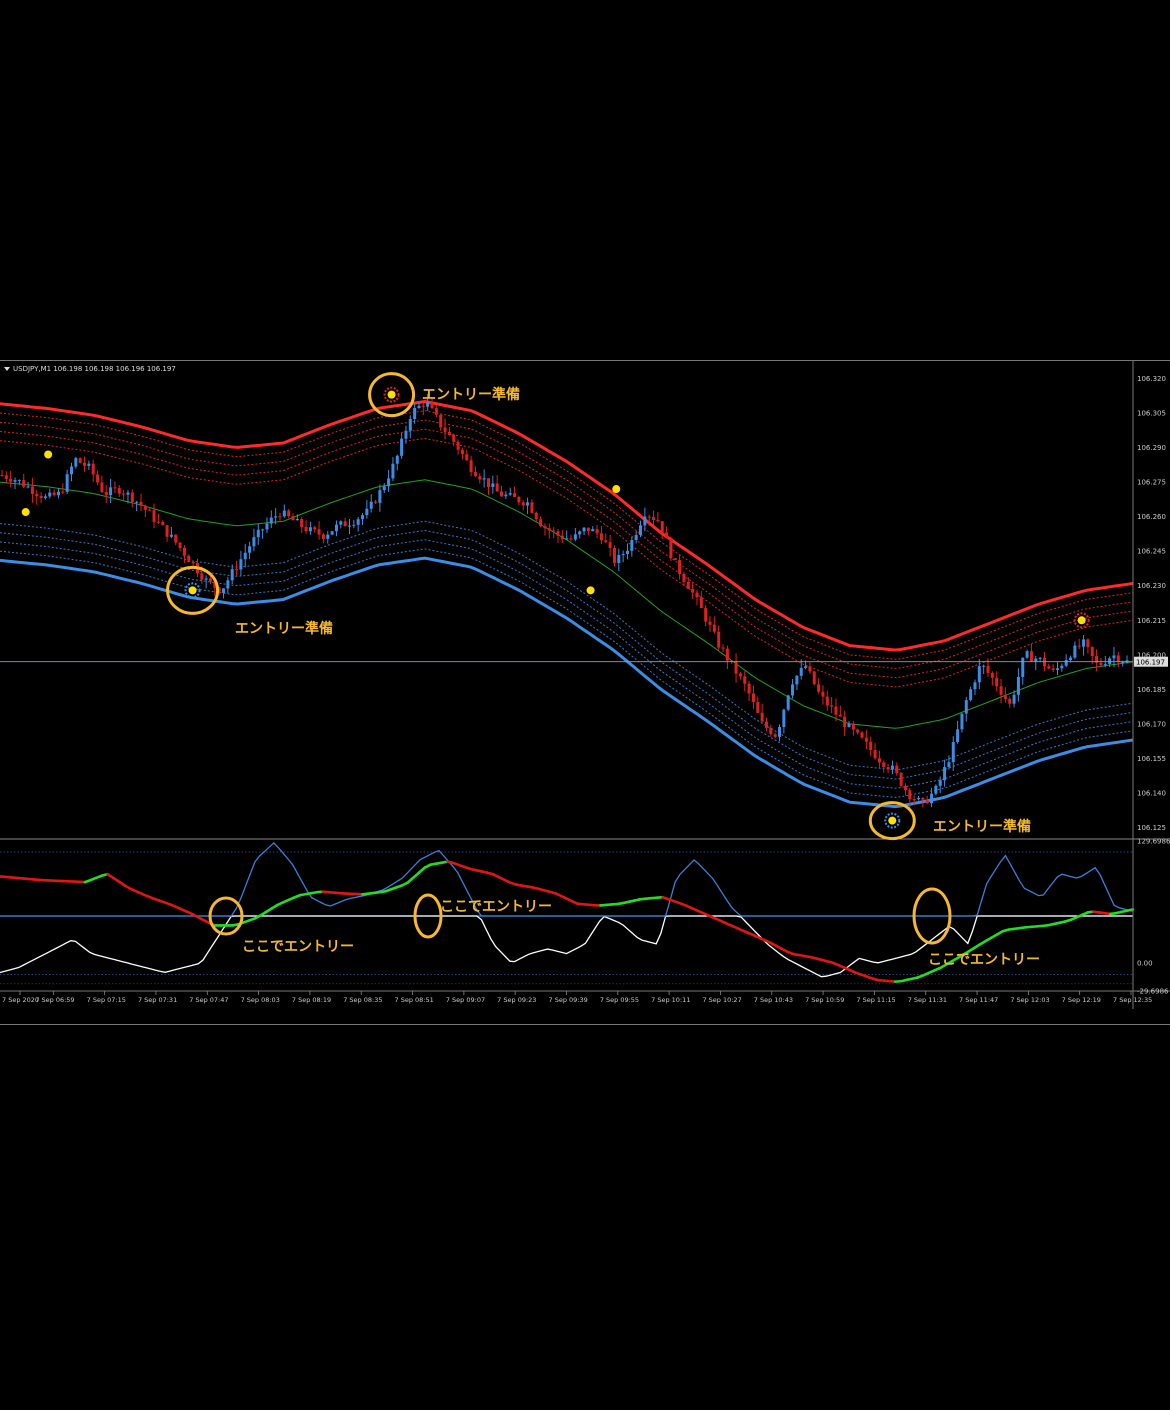 The image size is (1170, 1410). Describe the element at coordinates (1150, 663) in the screenshot. I see `current-price-tag: 106.197` at that location.